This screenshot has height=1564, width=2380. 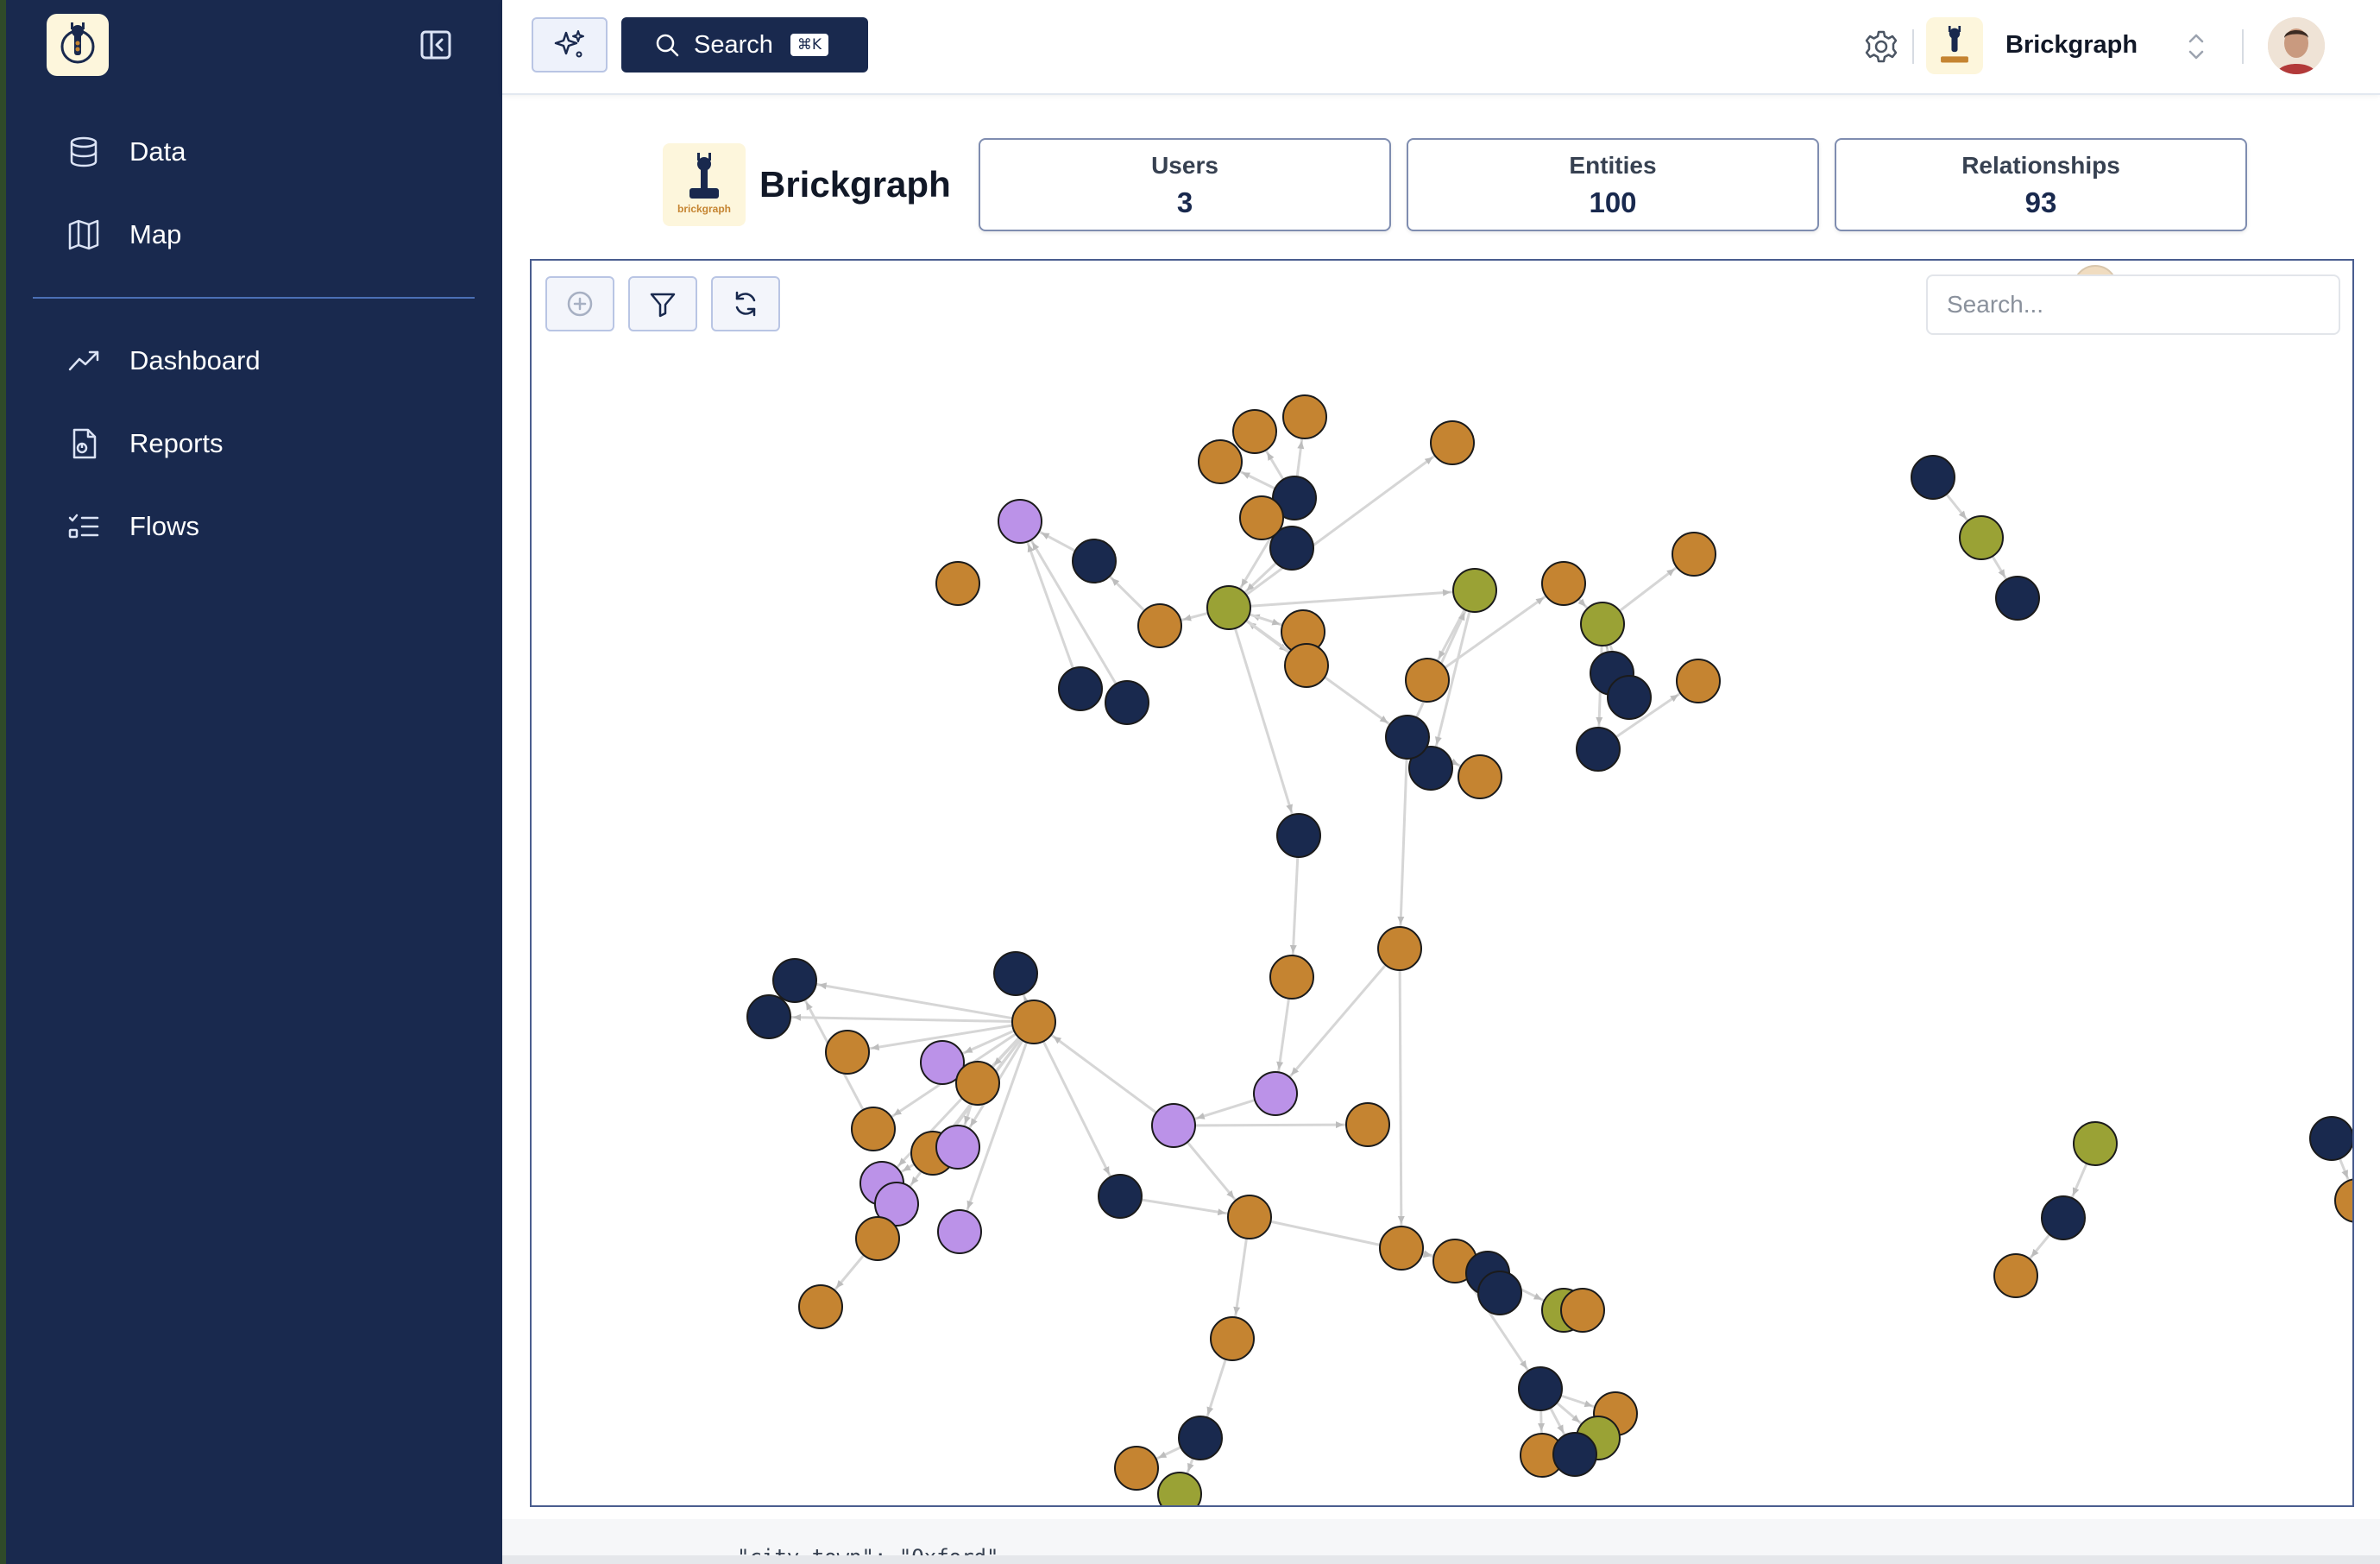 What do you see at coordinates (124, 235) in the screenshot?
I see `sidebar-item-map: Map` at bounding box center [124, 235].